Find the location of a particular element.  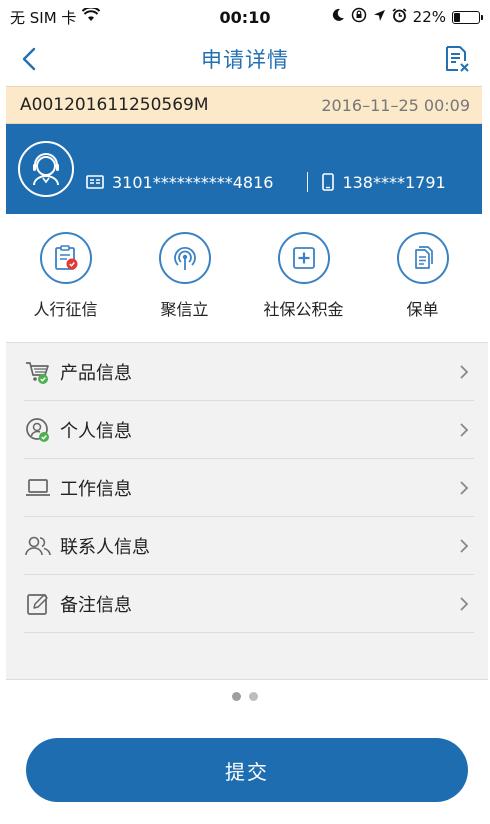

alarm-icon is located at coordinates (399, 17).